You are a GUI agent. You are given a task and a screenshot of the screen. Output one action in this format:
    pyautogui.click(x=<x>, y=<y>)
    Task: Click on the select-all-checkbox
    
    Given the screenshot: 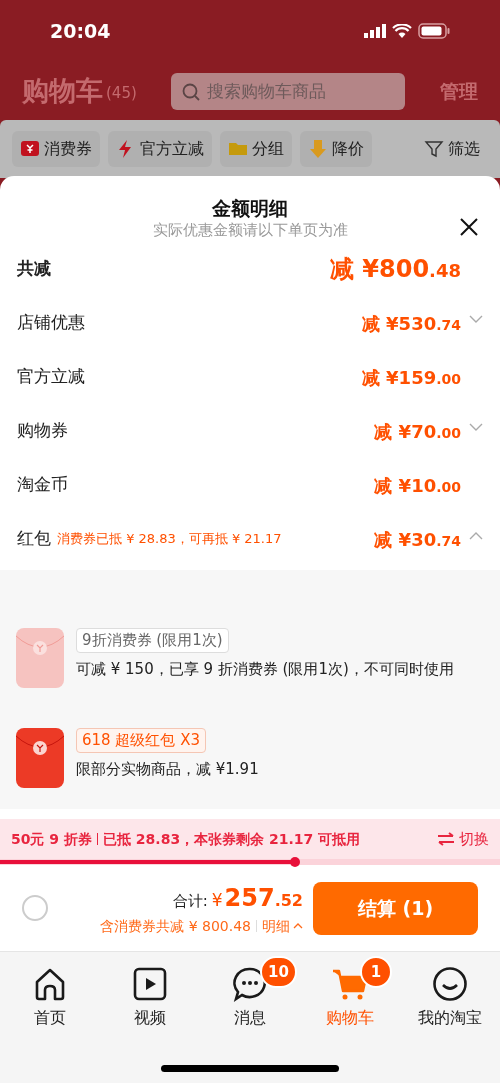 What is the action you would take?
    pyautogui.click(x=35, y=908)
    